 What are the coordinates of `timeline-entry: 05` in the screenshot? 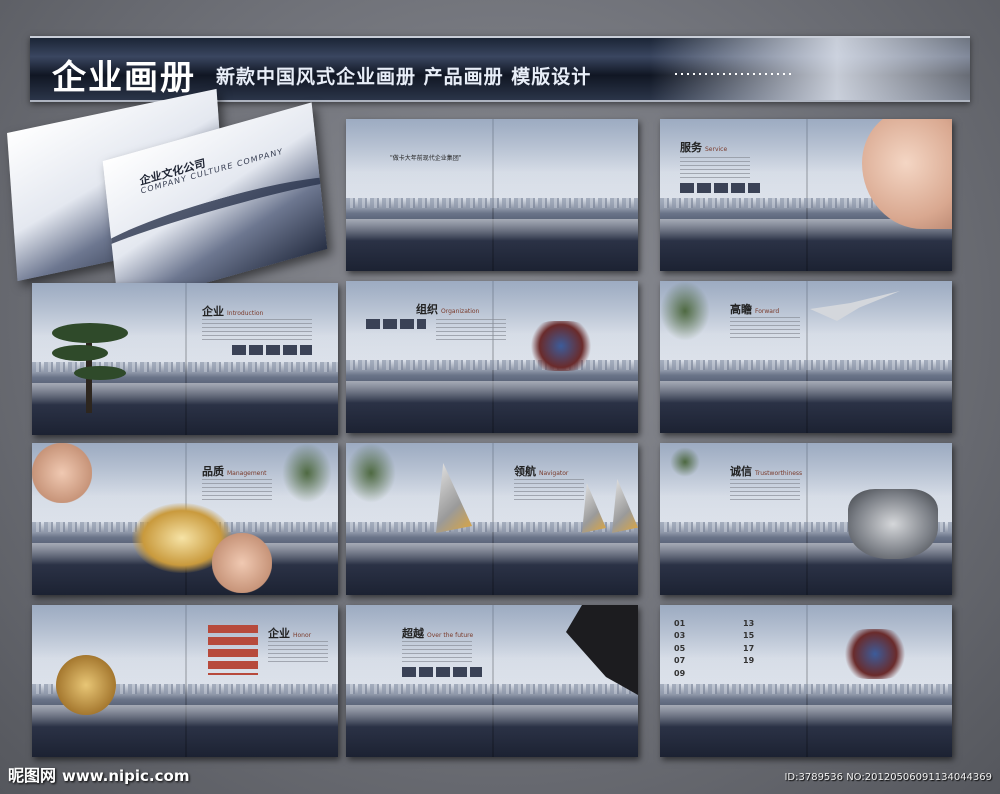 It's located at (680, 648).